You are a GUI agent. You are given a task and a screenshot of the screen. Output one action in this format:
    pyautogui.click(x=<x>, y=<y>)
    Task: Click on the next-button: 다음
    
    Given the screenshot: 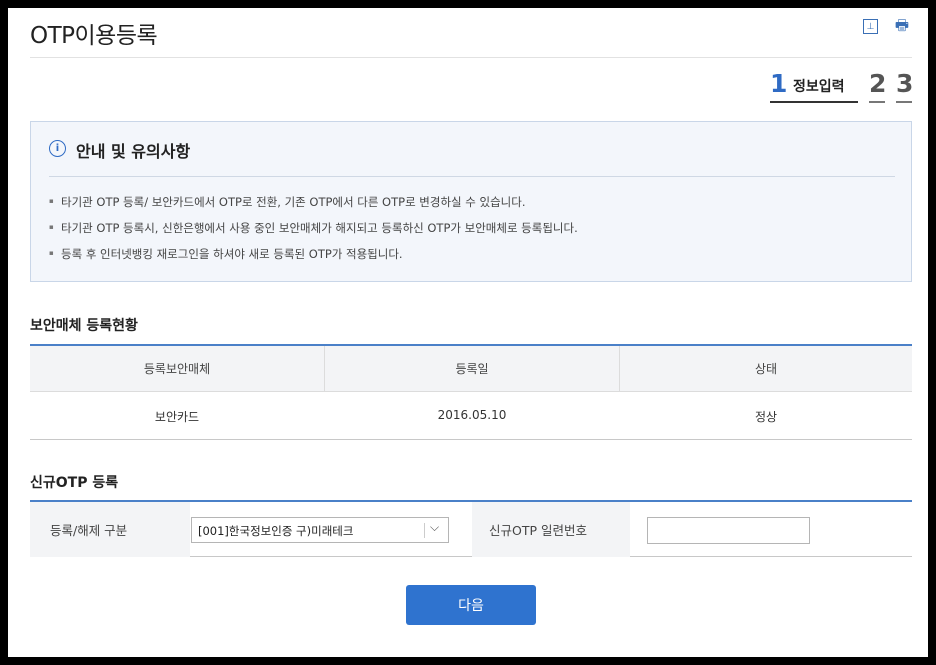 What is the action you would take?
    pyautogui.click(x=471, y=605)
    